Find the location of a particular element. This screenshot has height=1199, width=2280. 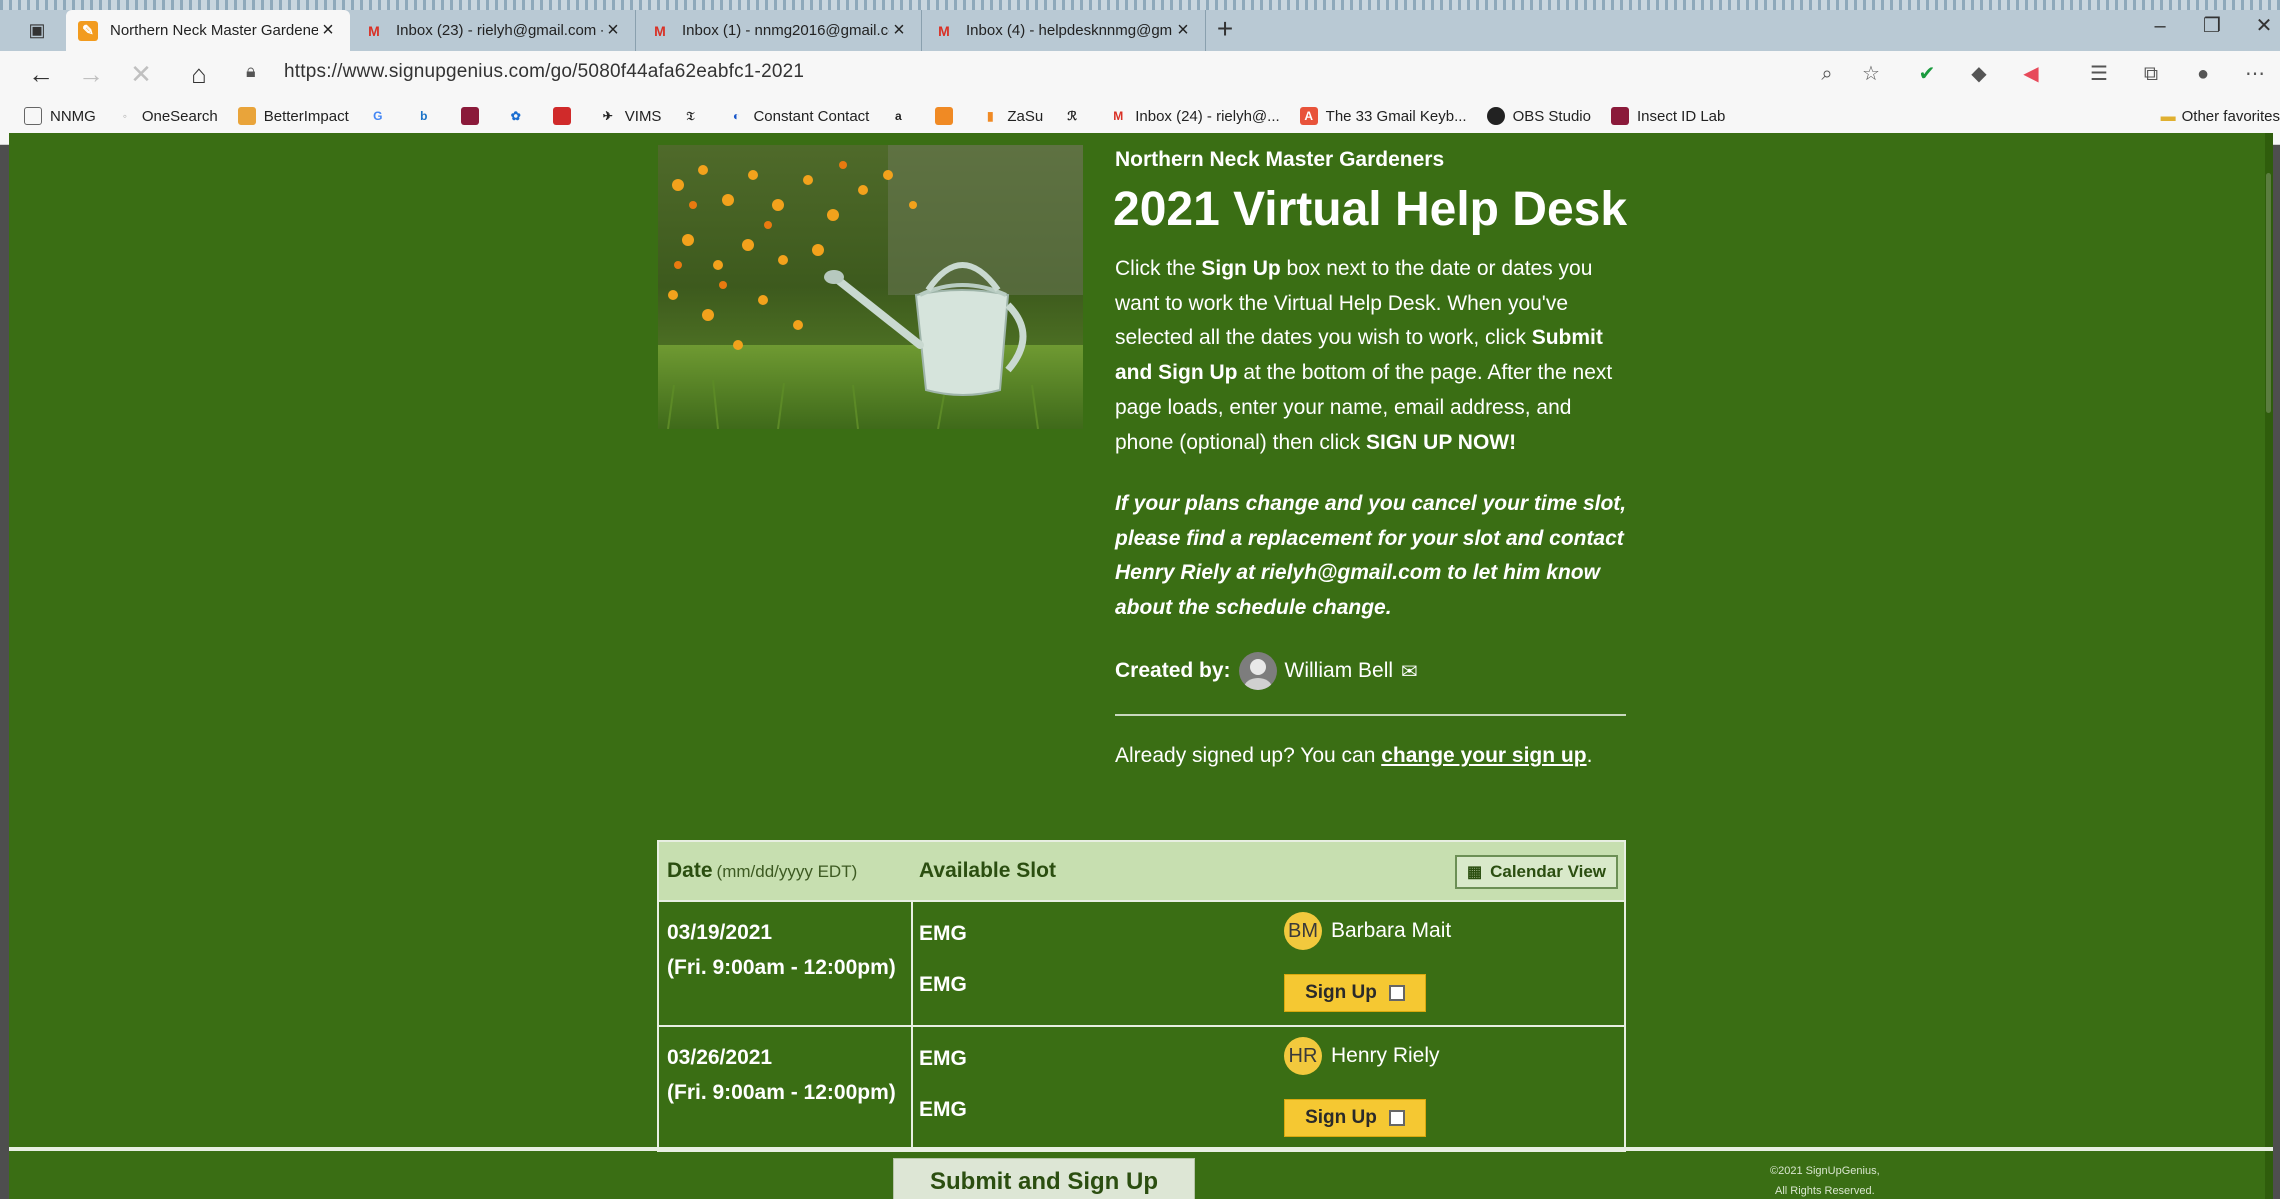

bookmark-amazon: a is located at coordinates (902, 116).